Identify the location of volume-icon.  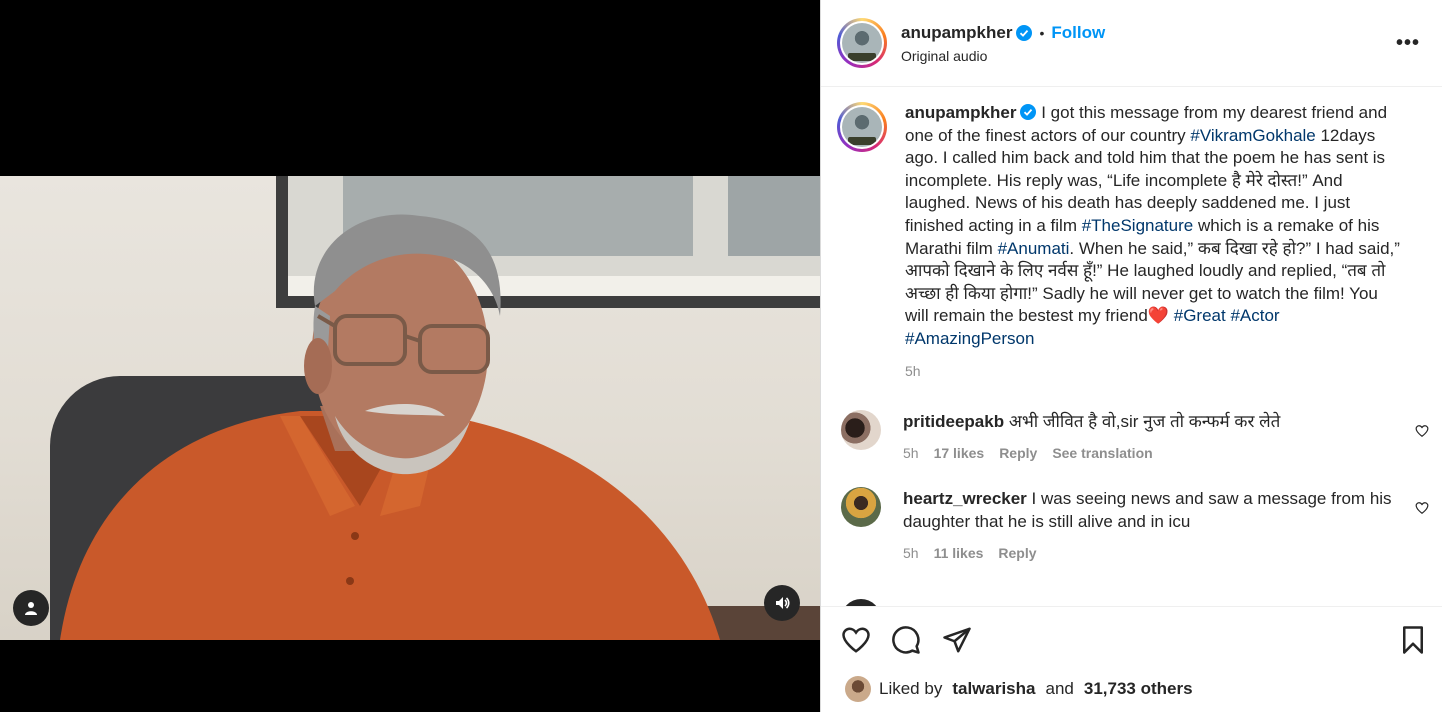
(783, 603).